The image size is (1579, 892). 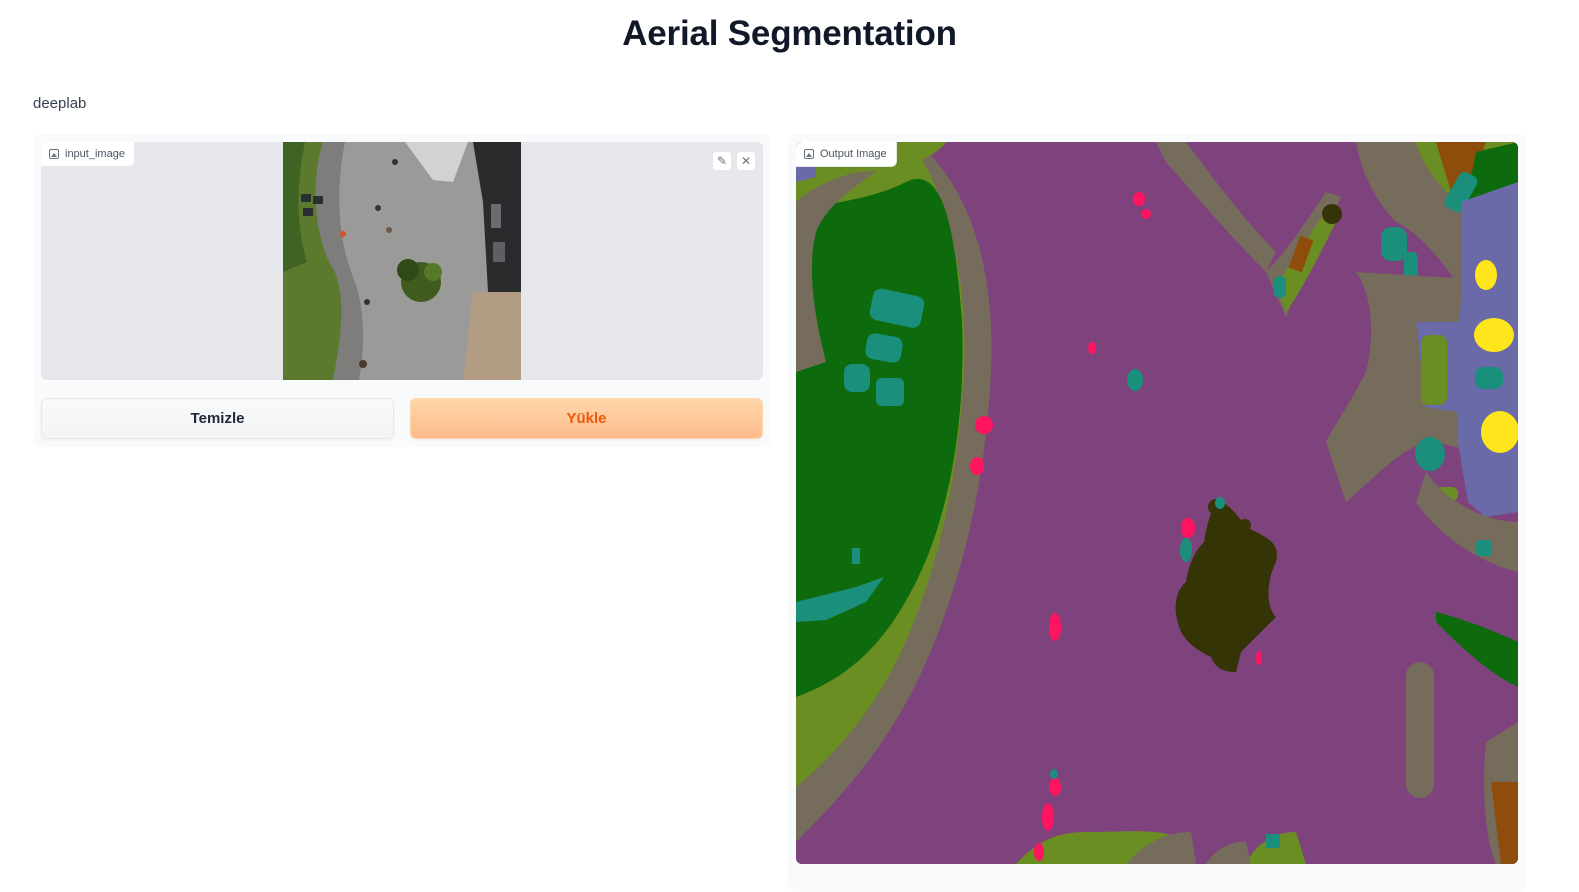 I want to click on remove-image-button: ✕, so click(x=746, y=161).